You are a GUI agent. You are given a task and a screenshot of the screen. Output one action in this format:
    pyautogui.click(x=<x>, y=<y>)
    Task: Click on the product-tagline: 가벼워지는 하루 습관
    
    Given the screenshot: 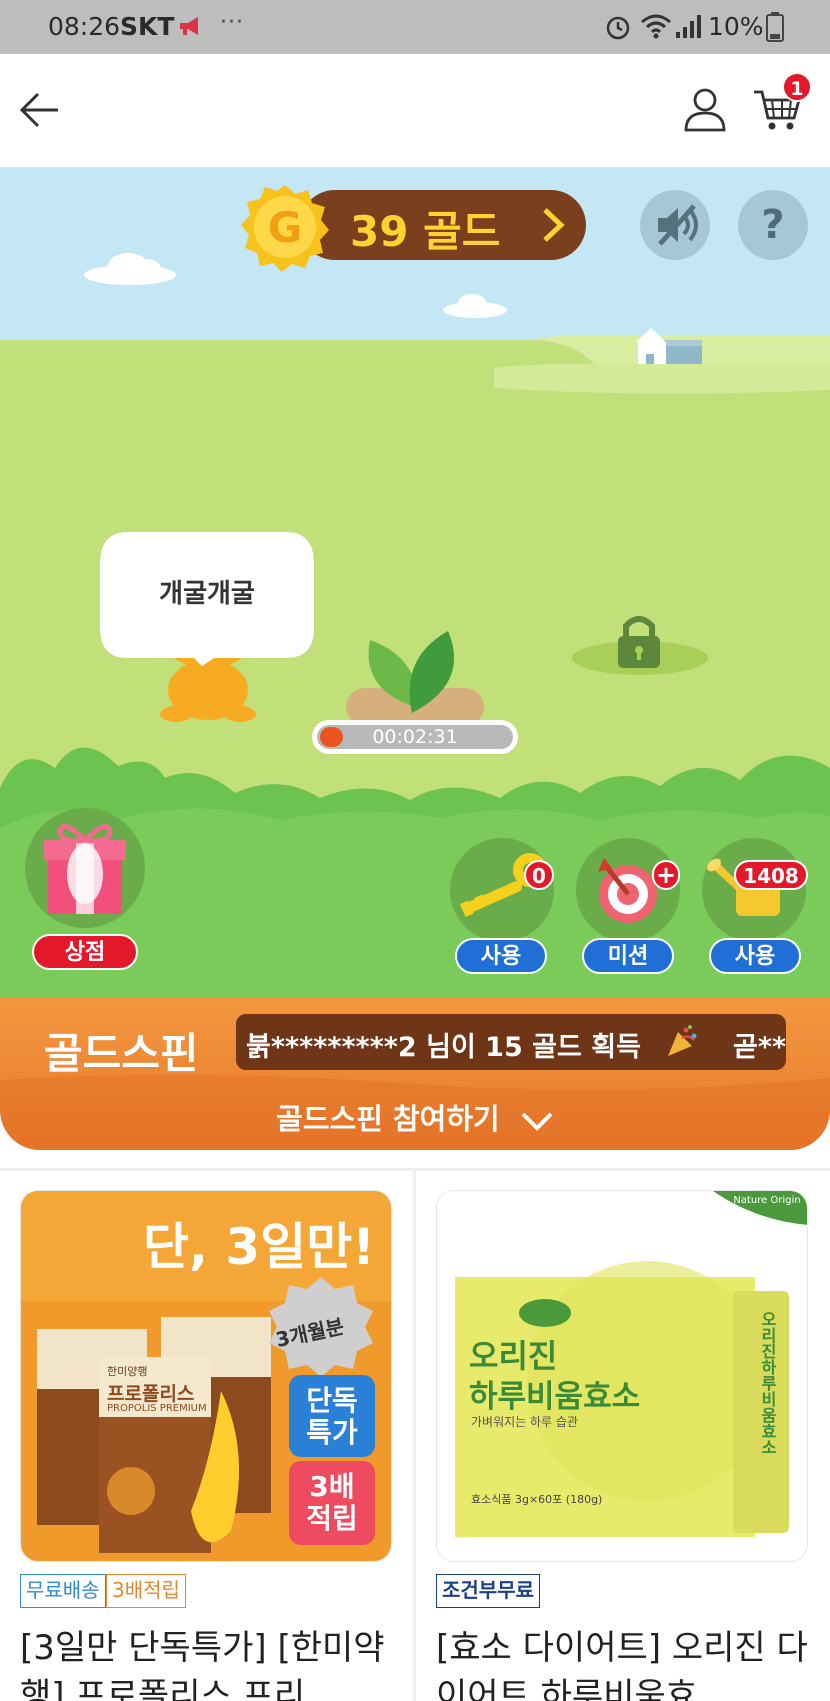 What is the action you would take?
    pyautogui.click(x=524, y=1422)
    